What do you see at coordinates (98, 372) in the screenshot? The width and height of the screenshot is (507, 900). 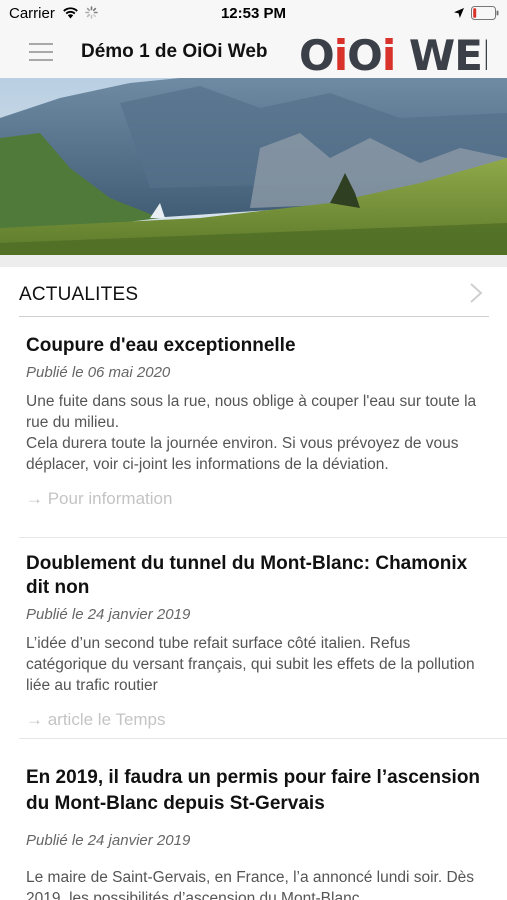 I see `news-date: Publié le 06 mai 2020` at bounding box center [98, 372].